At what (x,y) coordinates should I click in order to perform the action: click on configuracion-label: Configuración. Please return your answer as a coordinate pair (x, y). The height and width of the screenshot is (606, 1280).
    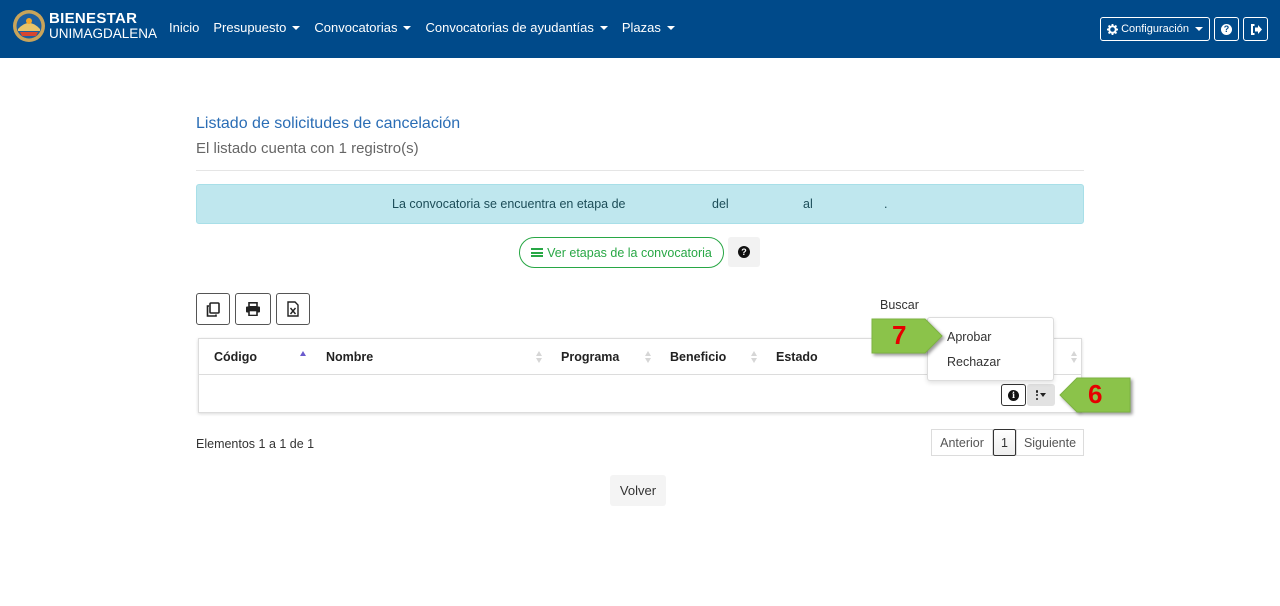
    Looking at the image, I should click on (1155, 29).